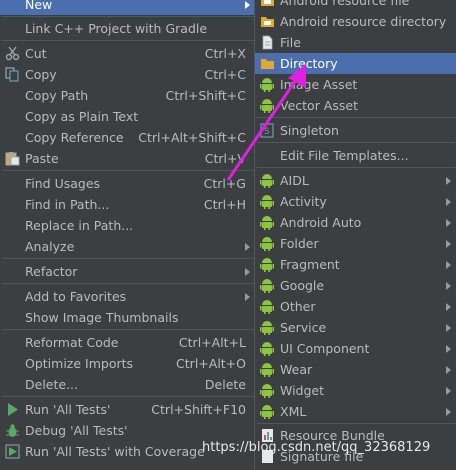 This screenshot has height=470, width=456. What do you see at coordinates (310, 264) in the screenshot?
I see `menu-item-label: Fragment` at bounding box center [310, 264].